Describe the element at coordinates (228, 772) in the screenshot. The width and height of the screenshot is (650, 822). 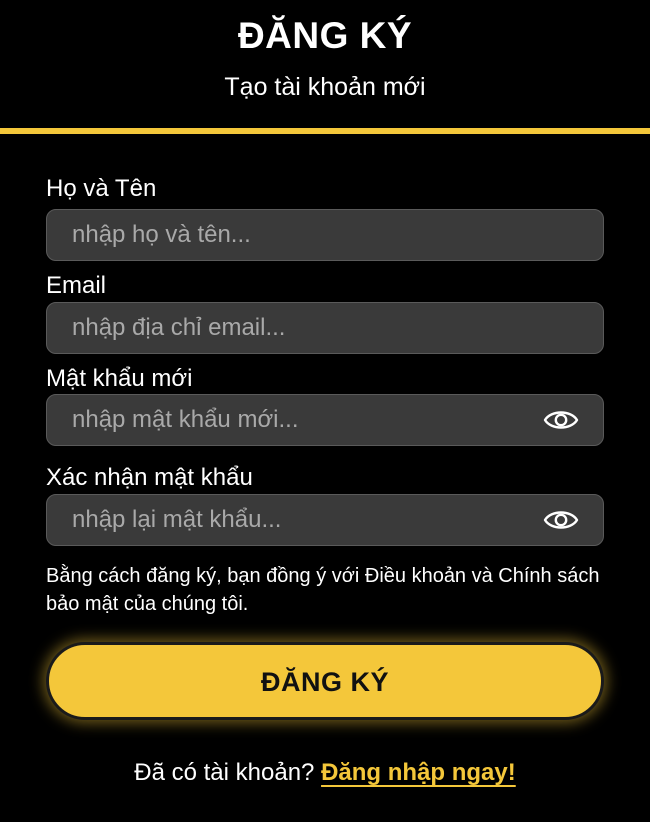
I see `login-prompt-text: Đã có tài khoản?` at that location.